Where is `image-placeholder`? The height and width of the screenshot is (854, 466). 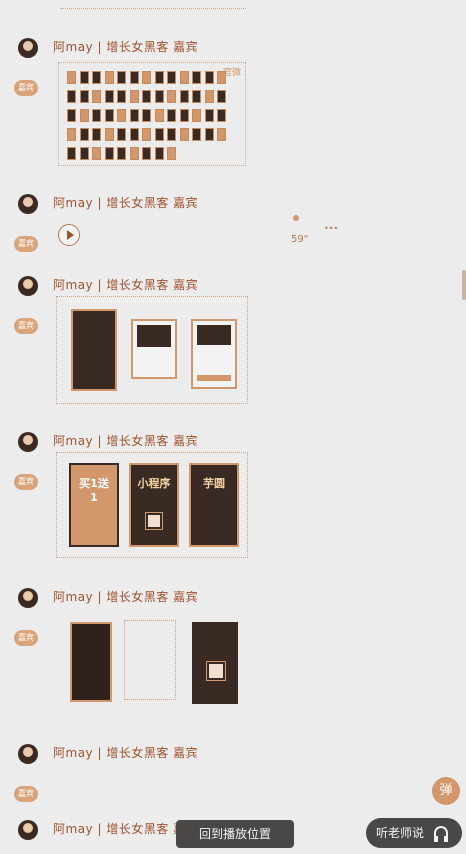
image-placeholder is located at coordinates (150, 660).